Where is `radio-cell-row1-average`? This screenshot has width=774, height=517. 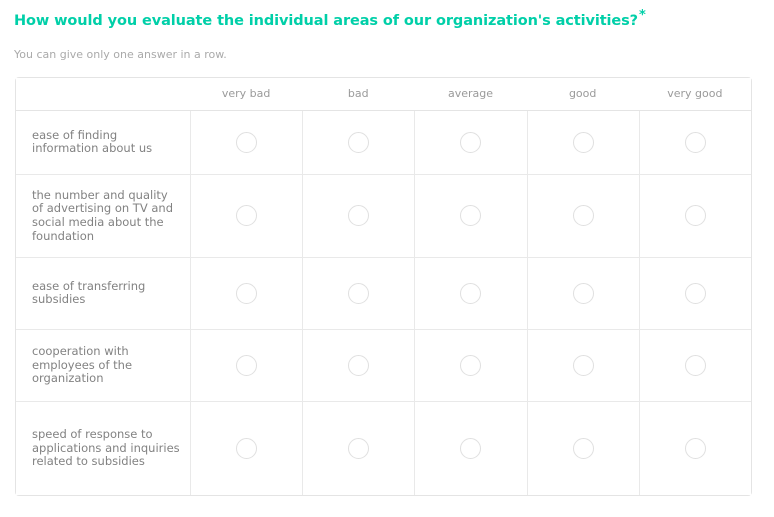 radio-cell-row1-average is located at coordinates (470, 216).